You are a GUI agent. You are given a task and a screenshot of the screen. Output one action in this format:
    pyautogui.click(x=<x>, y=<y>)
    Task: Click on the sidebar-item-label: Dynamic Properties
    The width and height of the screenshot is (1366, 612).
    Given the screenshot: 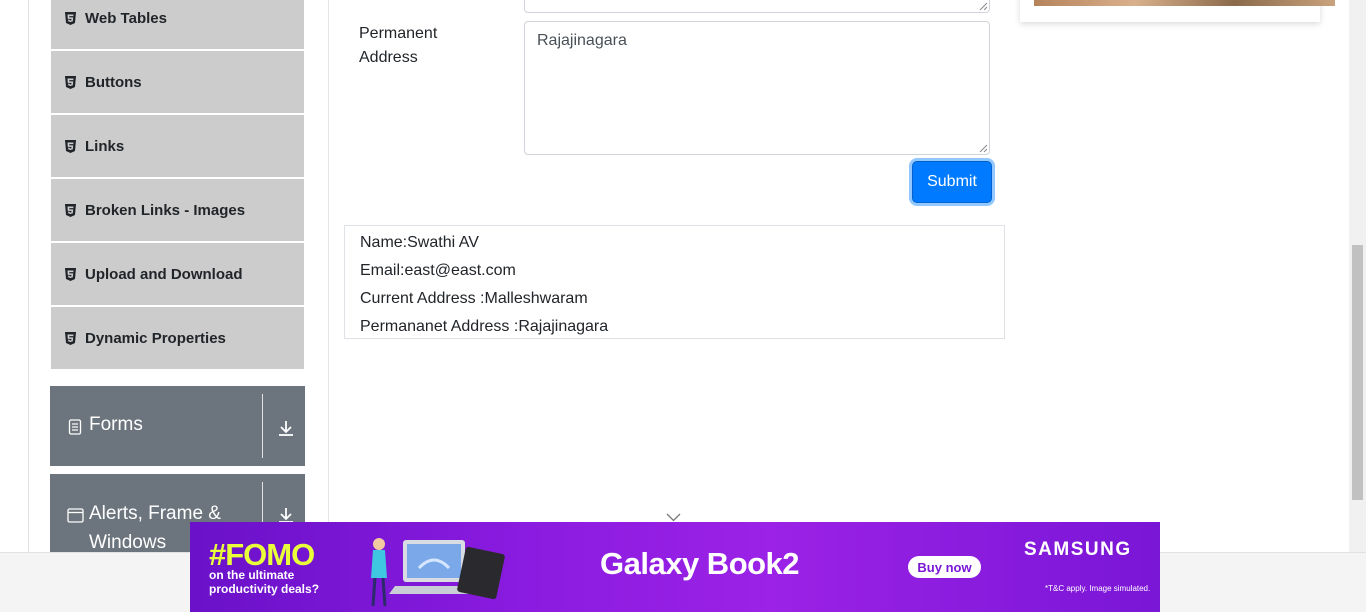 What is the action you would take?
    pyautogui.click(x=155, y=338)
    